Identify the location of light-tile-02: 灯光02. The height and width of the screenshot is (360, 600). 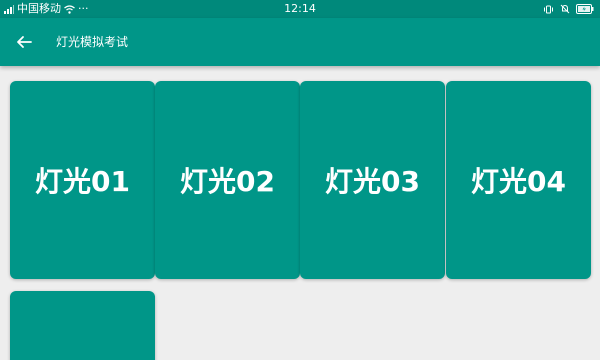
(227, 180).